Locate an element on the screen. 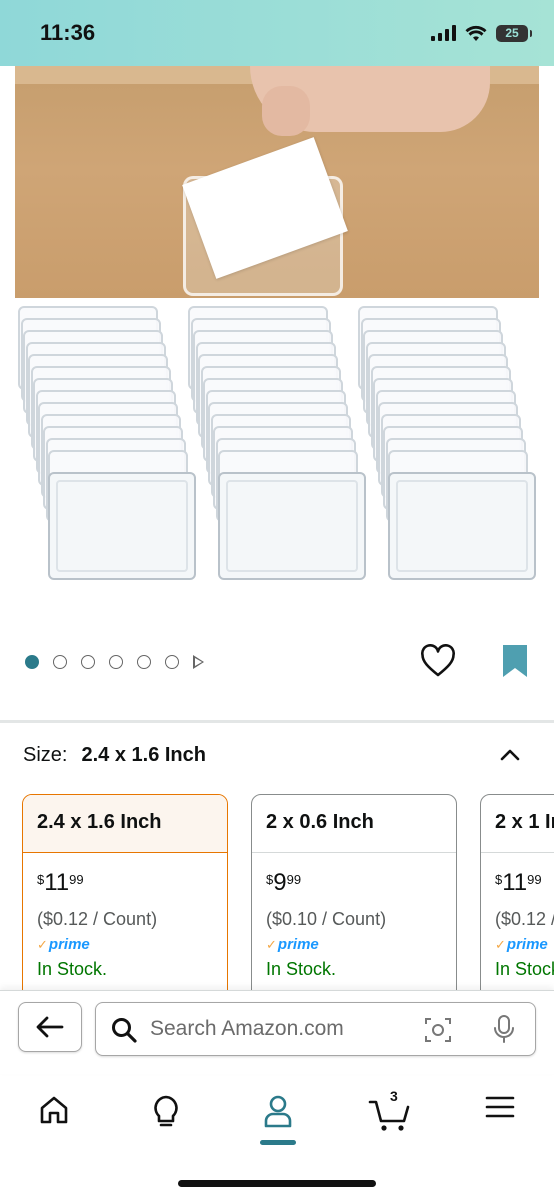  bookmark-icon is located at coordinates (515, 661).